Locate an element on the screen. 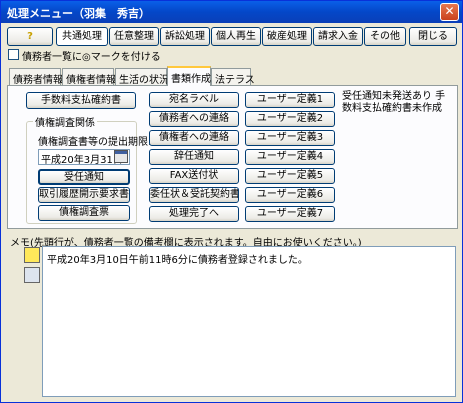 Image resolution: width=463 pixels, height=403 pixels. power-of-attorney-button: 委任状＆受託契約書 is located at coordinates (194, 195).